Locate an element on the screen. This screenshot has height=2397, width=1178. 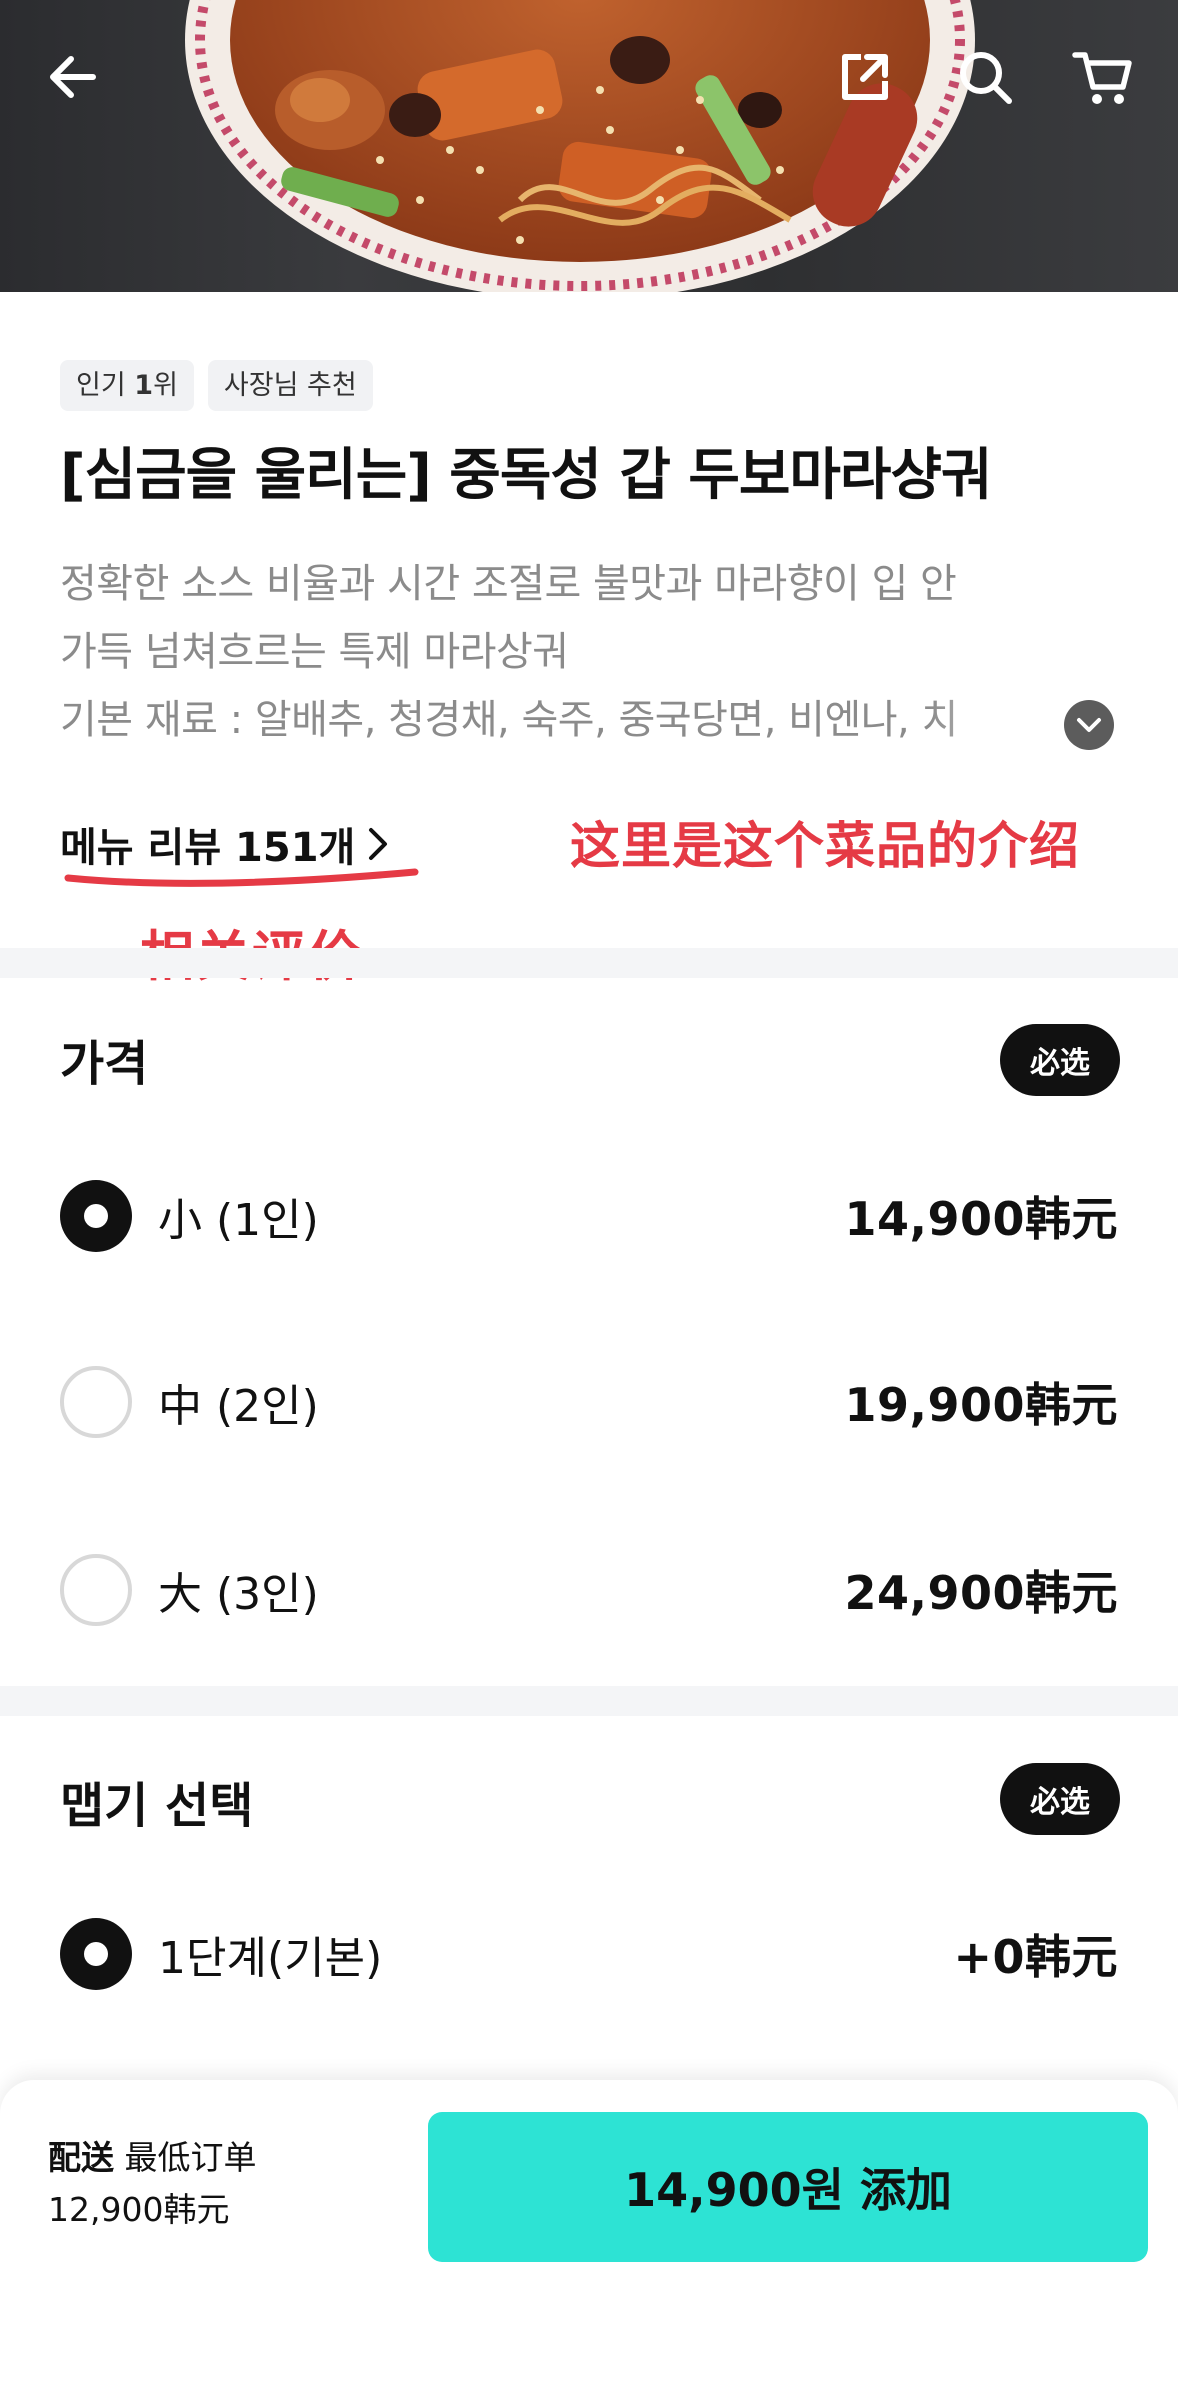
option-label: 中 (2인) is located at coordinates (238, 1406).